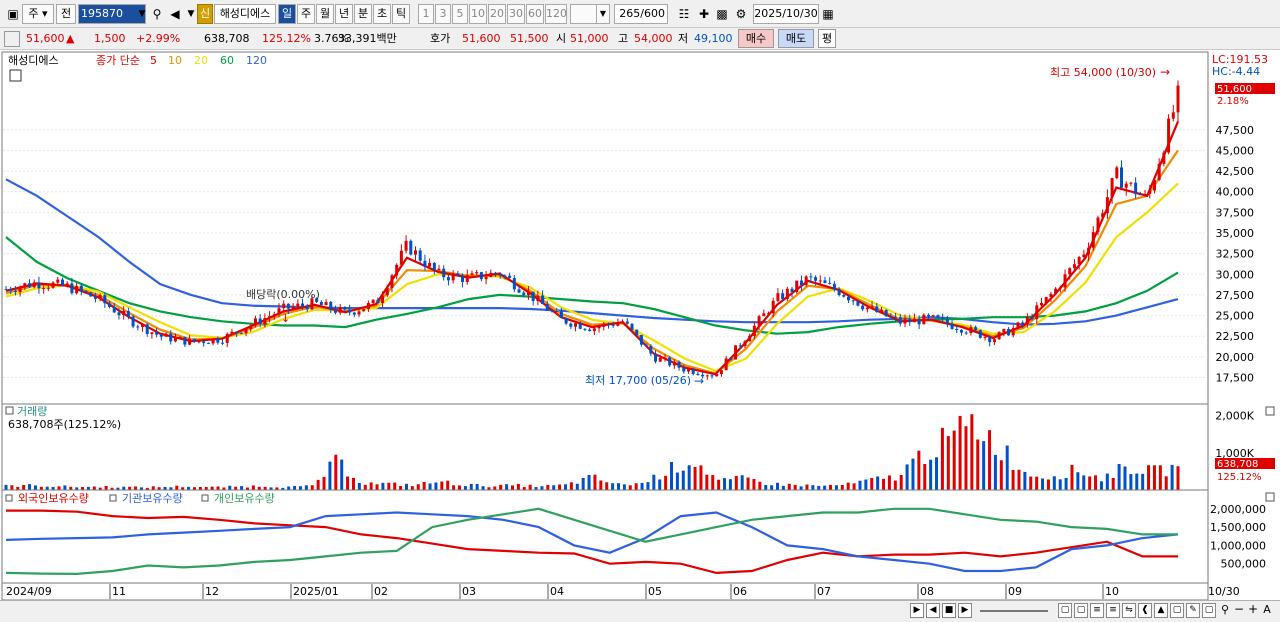  What do you see at coordinates (1267, 610) in the screenshot?
I see `auto-icon: A` at bounding box center [1267, 610].